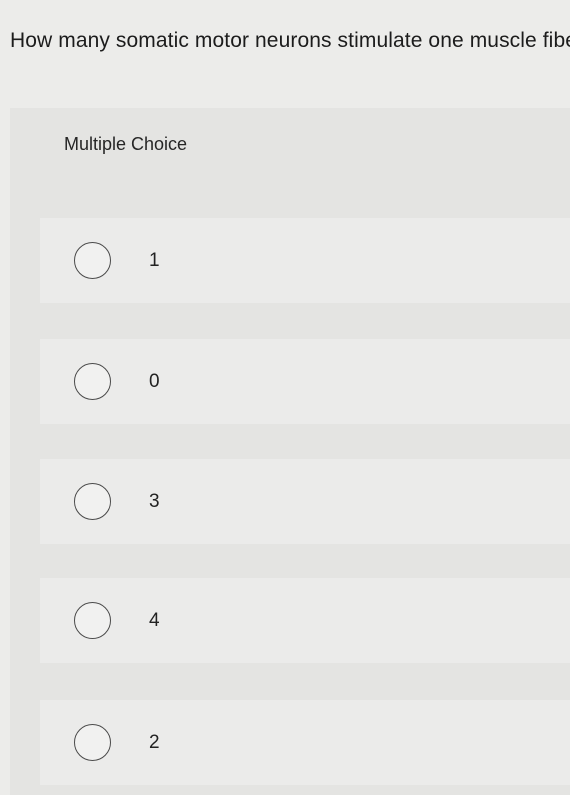 The image size is (570, 795). Describe the element at coordinates (154, 381) in the screenshot. I see `option-label: 0` at that location.